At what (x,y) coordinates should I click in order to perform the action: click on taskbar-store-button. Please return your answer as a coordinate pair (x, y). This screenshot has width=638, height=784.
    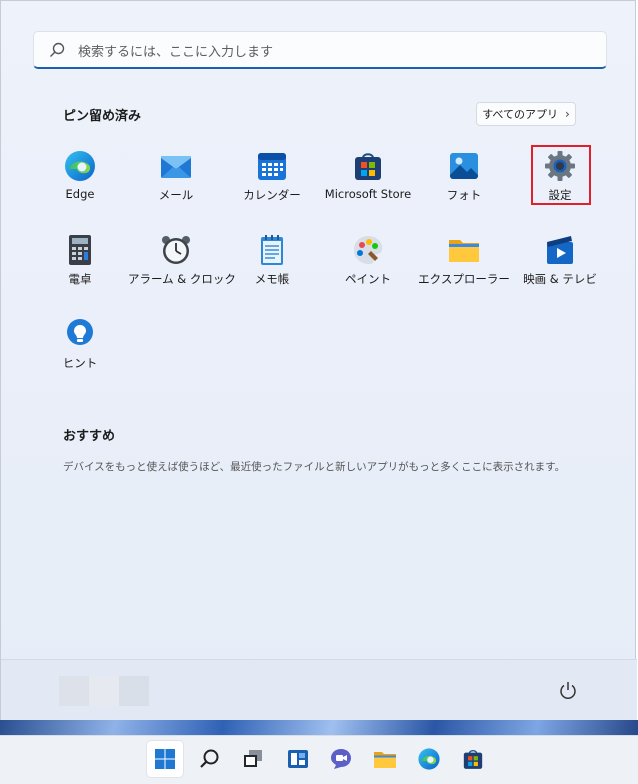
    Looking at the image, I should click on (473, 759).